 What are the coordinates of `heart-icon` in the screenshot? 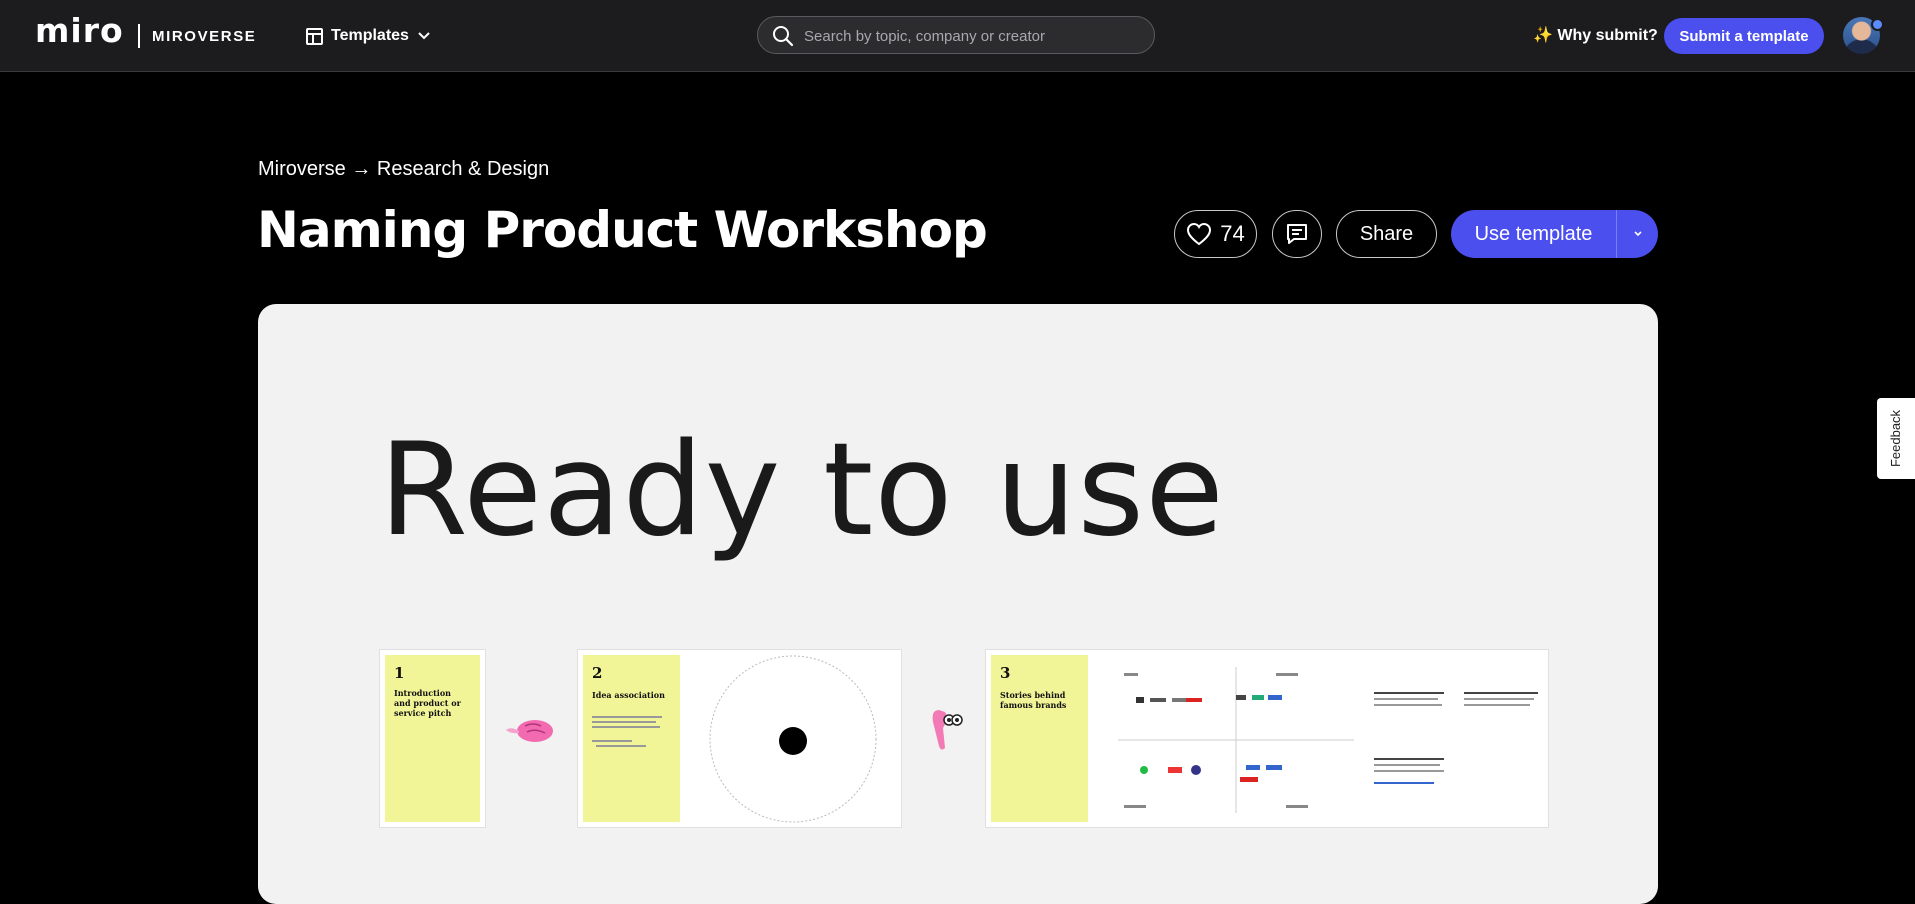 It's located at (1199, 234).